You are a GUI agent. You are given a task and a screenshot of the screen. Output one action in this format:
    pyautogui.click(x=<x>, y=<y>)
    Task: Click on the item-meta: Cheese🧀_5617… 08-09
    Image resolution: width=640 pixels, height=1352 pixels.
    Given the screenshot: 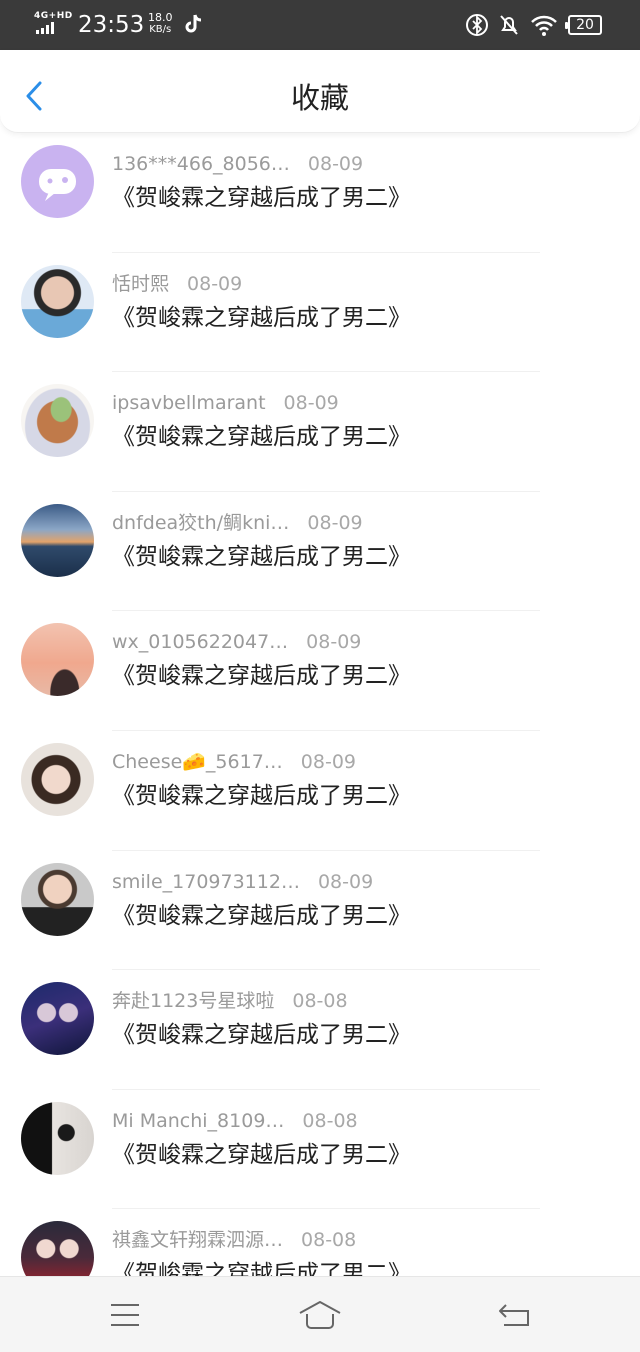 What is the action you would take?
    pyautogui.click(x=234, y=762)
    